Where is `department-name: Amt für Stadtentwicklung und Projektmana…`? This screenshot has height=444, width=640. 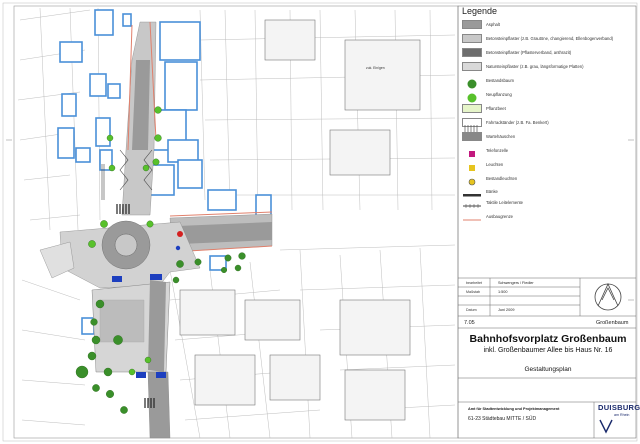
department-name: Amt für Stadtentwicklung und Projektmana… is located at coordinates (514, 409).